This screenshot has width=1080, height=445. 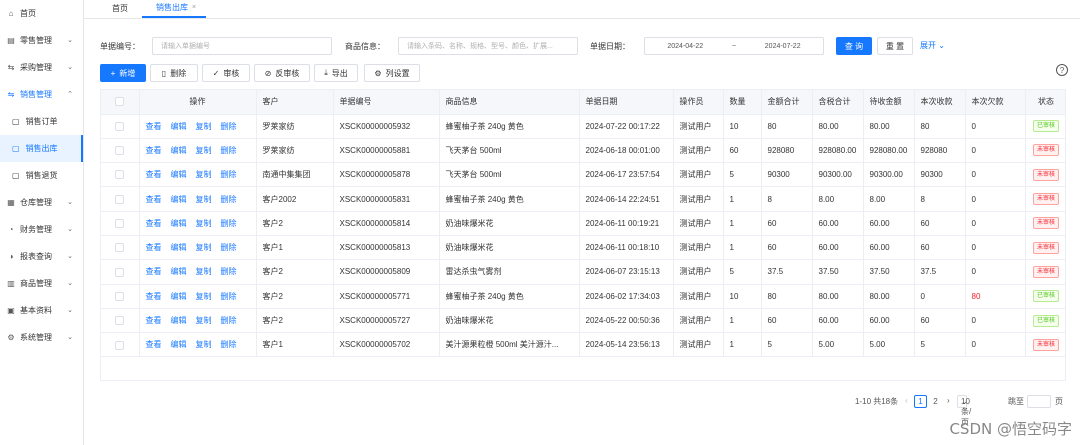 I want to click on home-icon: ⌂, so click(x=11, y=13).